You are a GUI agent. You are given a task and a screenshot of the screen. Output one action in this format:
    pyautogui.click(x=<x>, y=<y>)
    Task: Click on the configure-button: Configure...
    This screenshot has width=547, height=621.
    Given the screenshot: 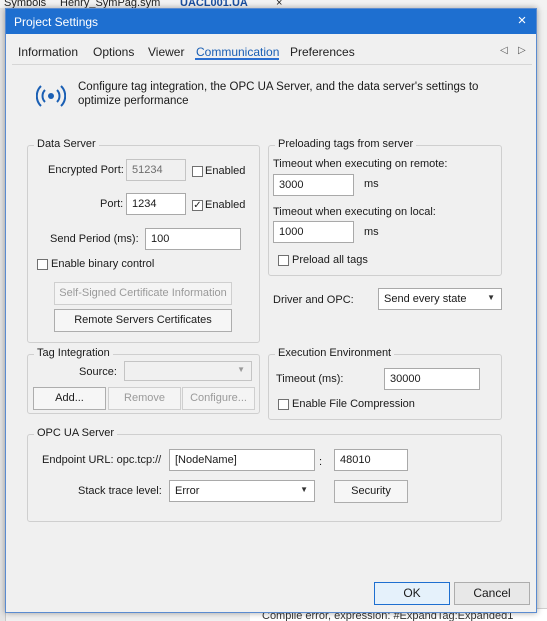 What is the action you would take?
    pyautogui.click(x=218, y=398)
    